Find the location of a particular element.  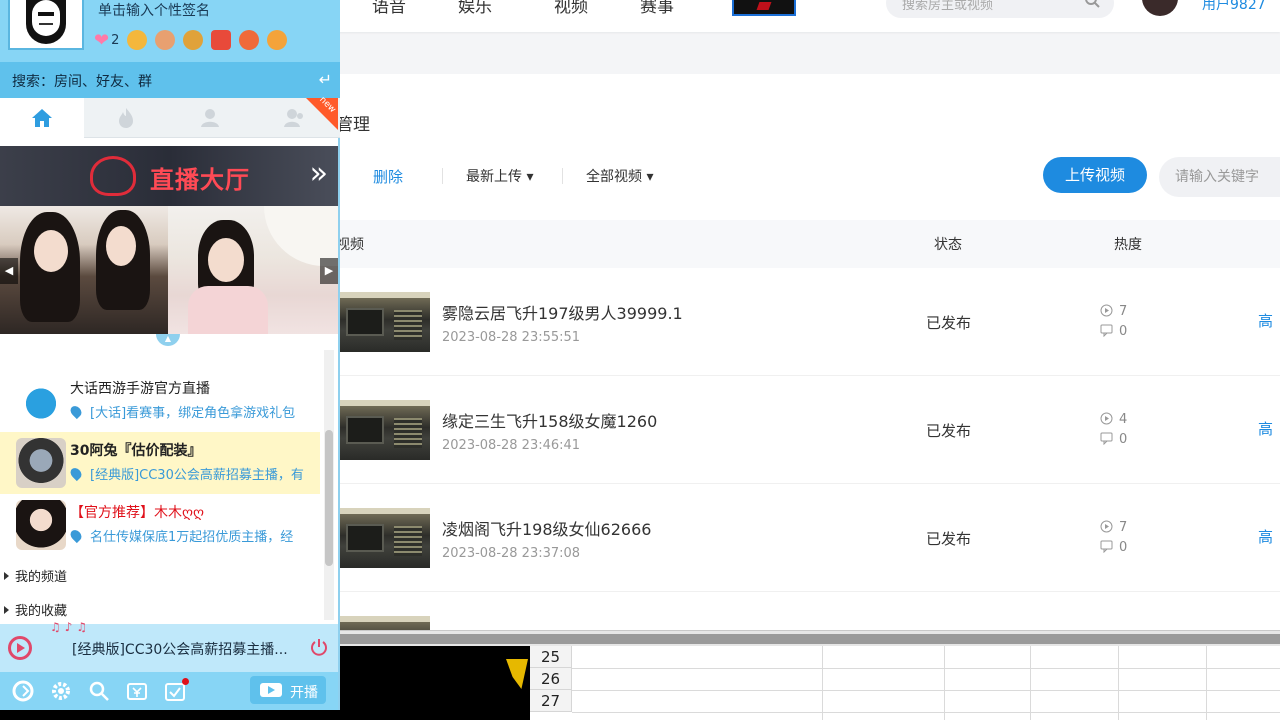

search-input: 搜索：房间、好友、群 is located at coordinates (82, 81).